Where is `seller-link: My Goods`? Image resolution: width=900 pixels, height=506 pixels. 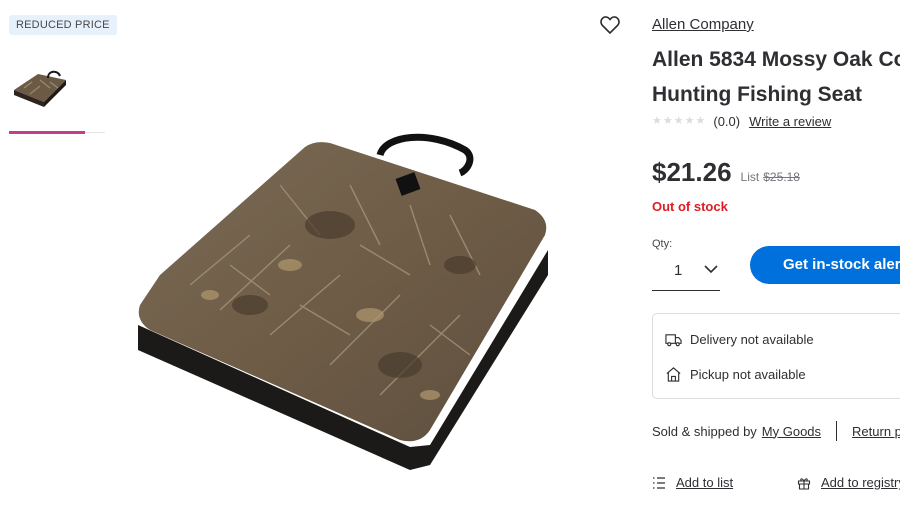
seller-link: My Goods is located at coordinates (791, 431).